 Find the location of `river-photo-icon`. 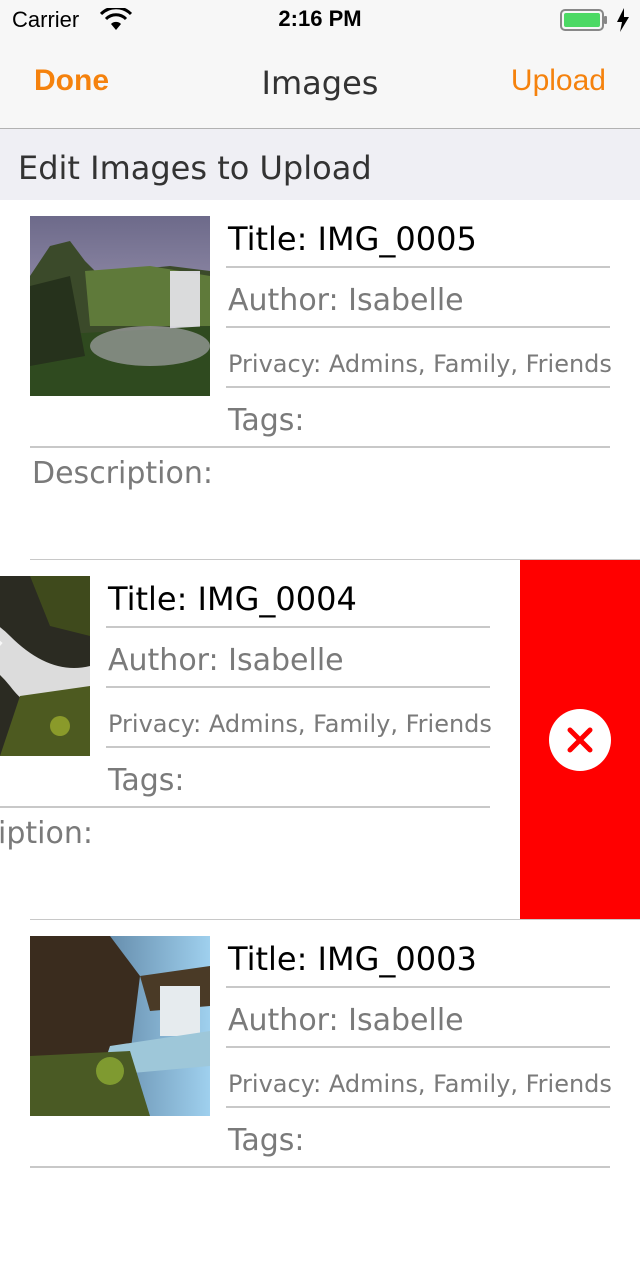

river-photo-icon is located at coordinates (45, 666).